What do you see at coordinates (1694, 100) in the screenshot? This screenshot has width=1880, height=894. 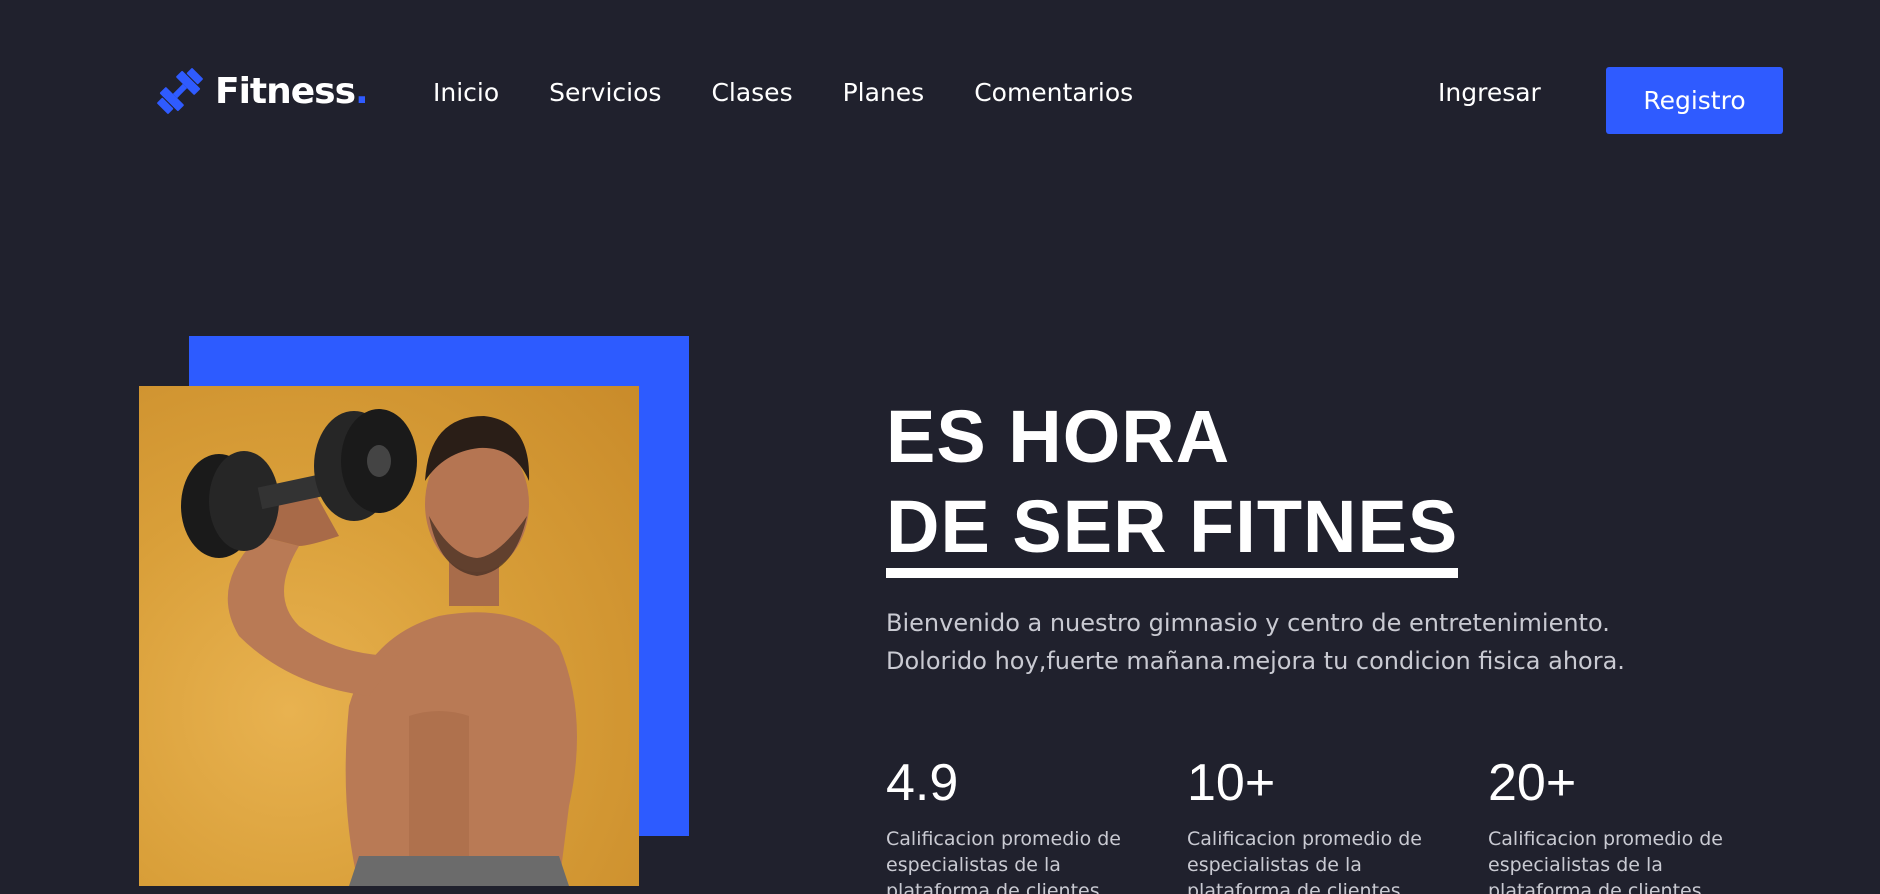 I see `register-button: Registro` at bounding box center [1694, 100].